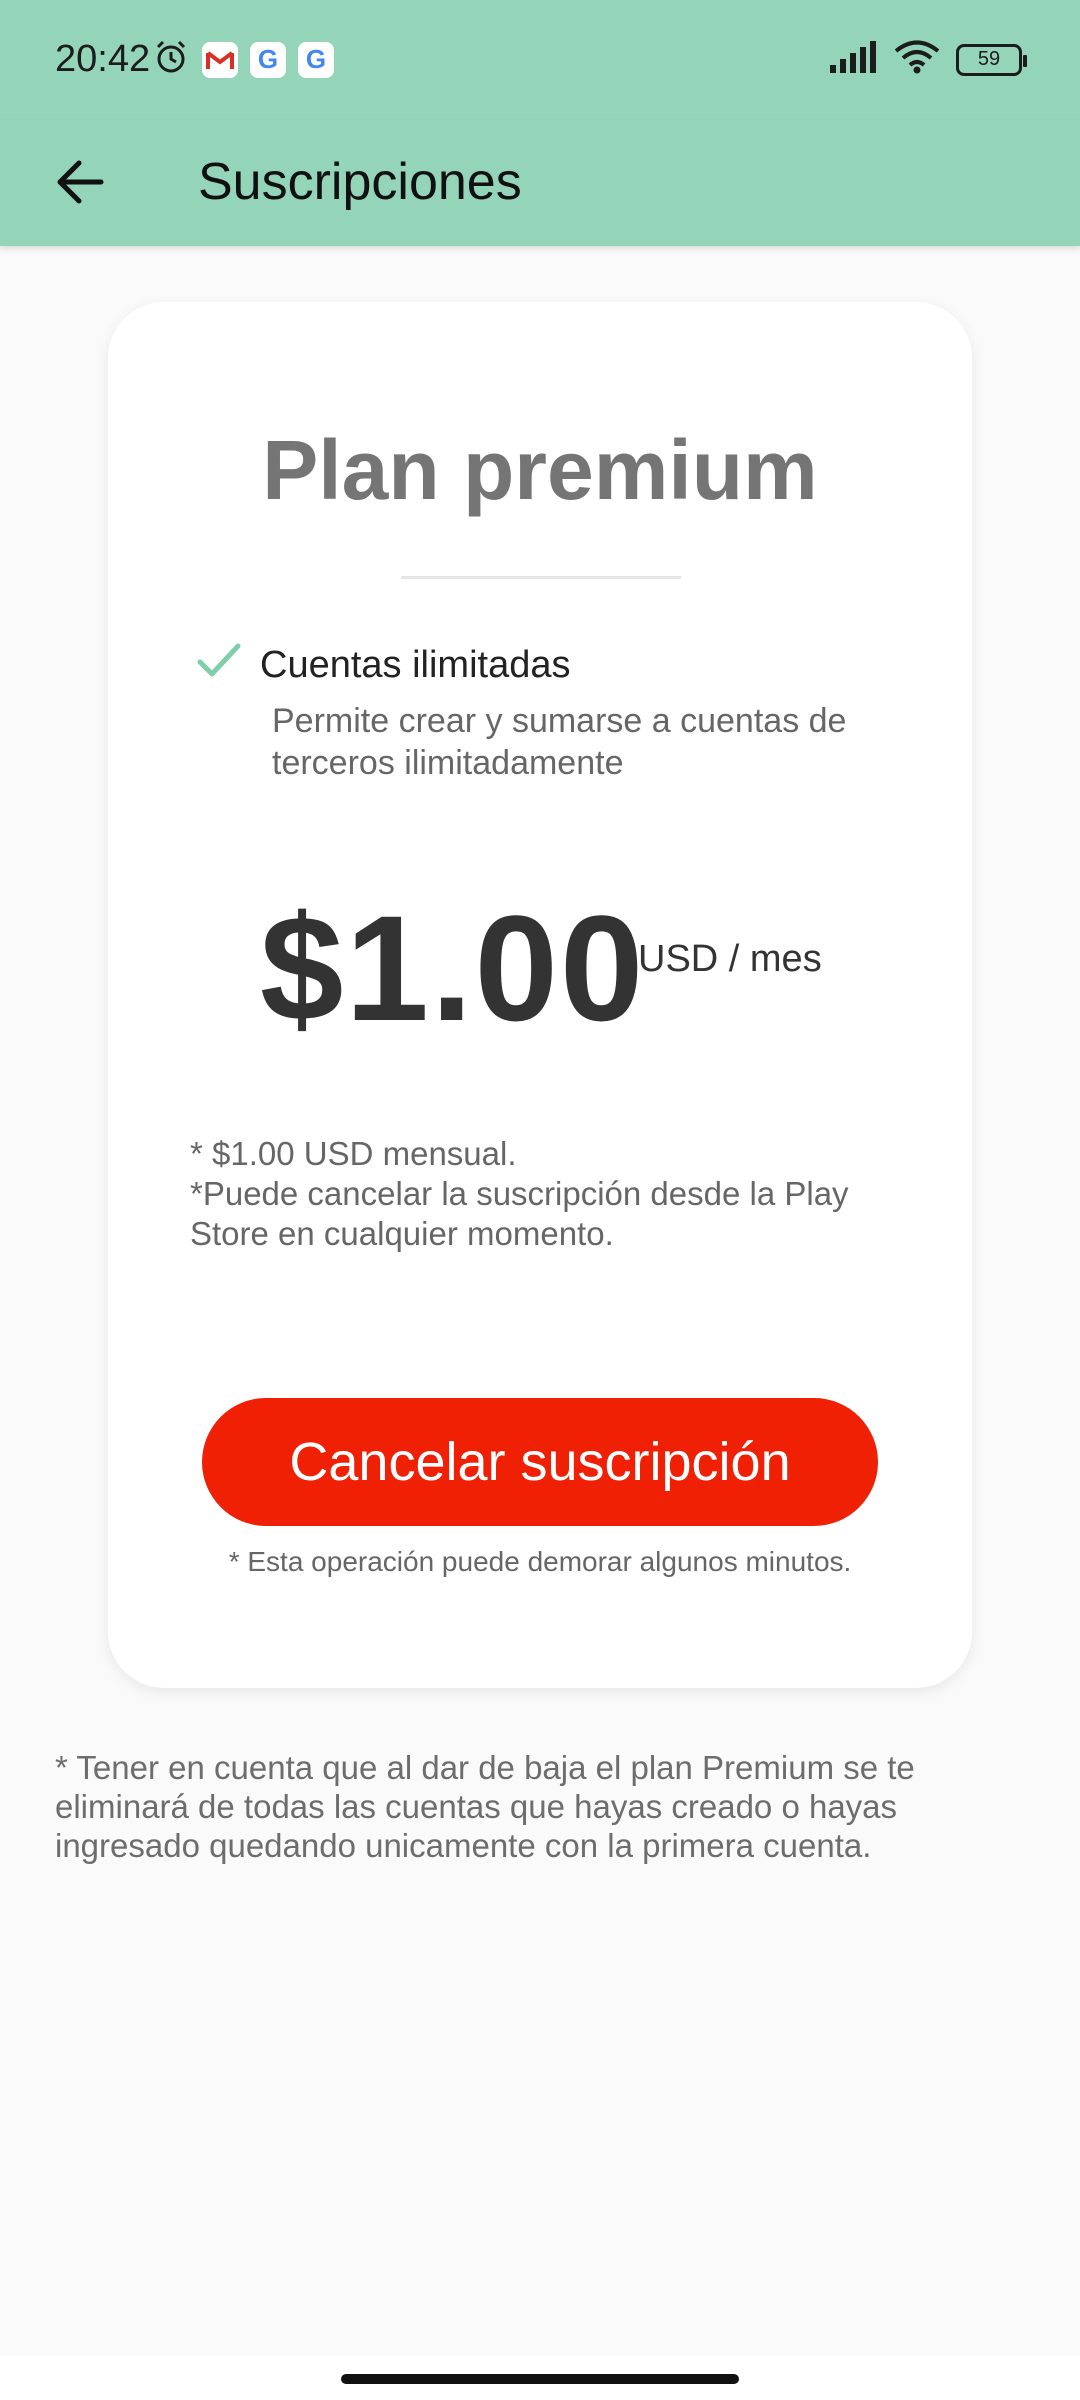  What do you see at coordinates (415, 665) in the screenshot?
I see `feature-title: Cuentas ilimitadas` at bounding box center [415, 665].